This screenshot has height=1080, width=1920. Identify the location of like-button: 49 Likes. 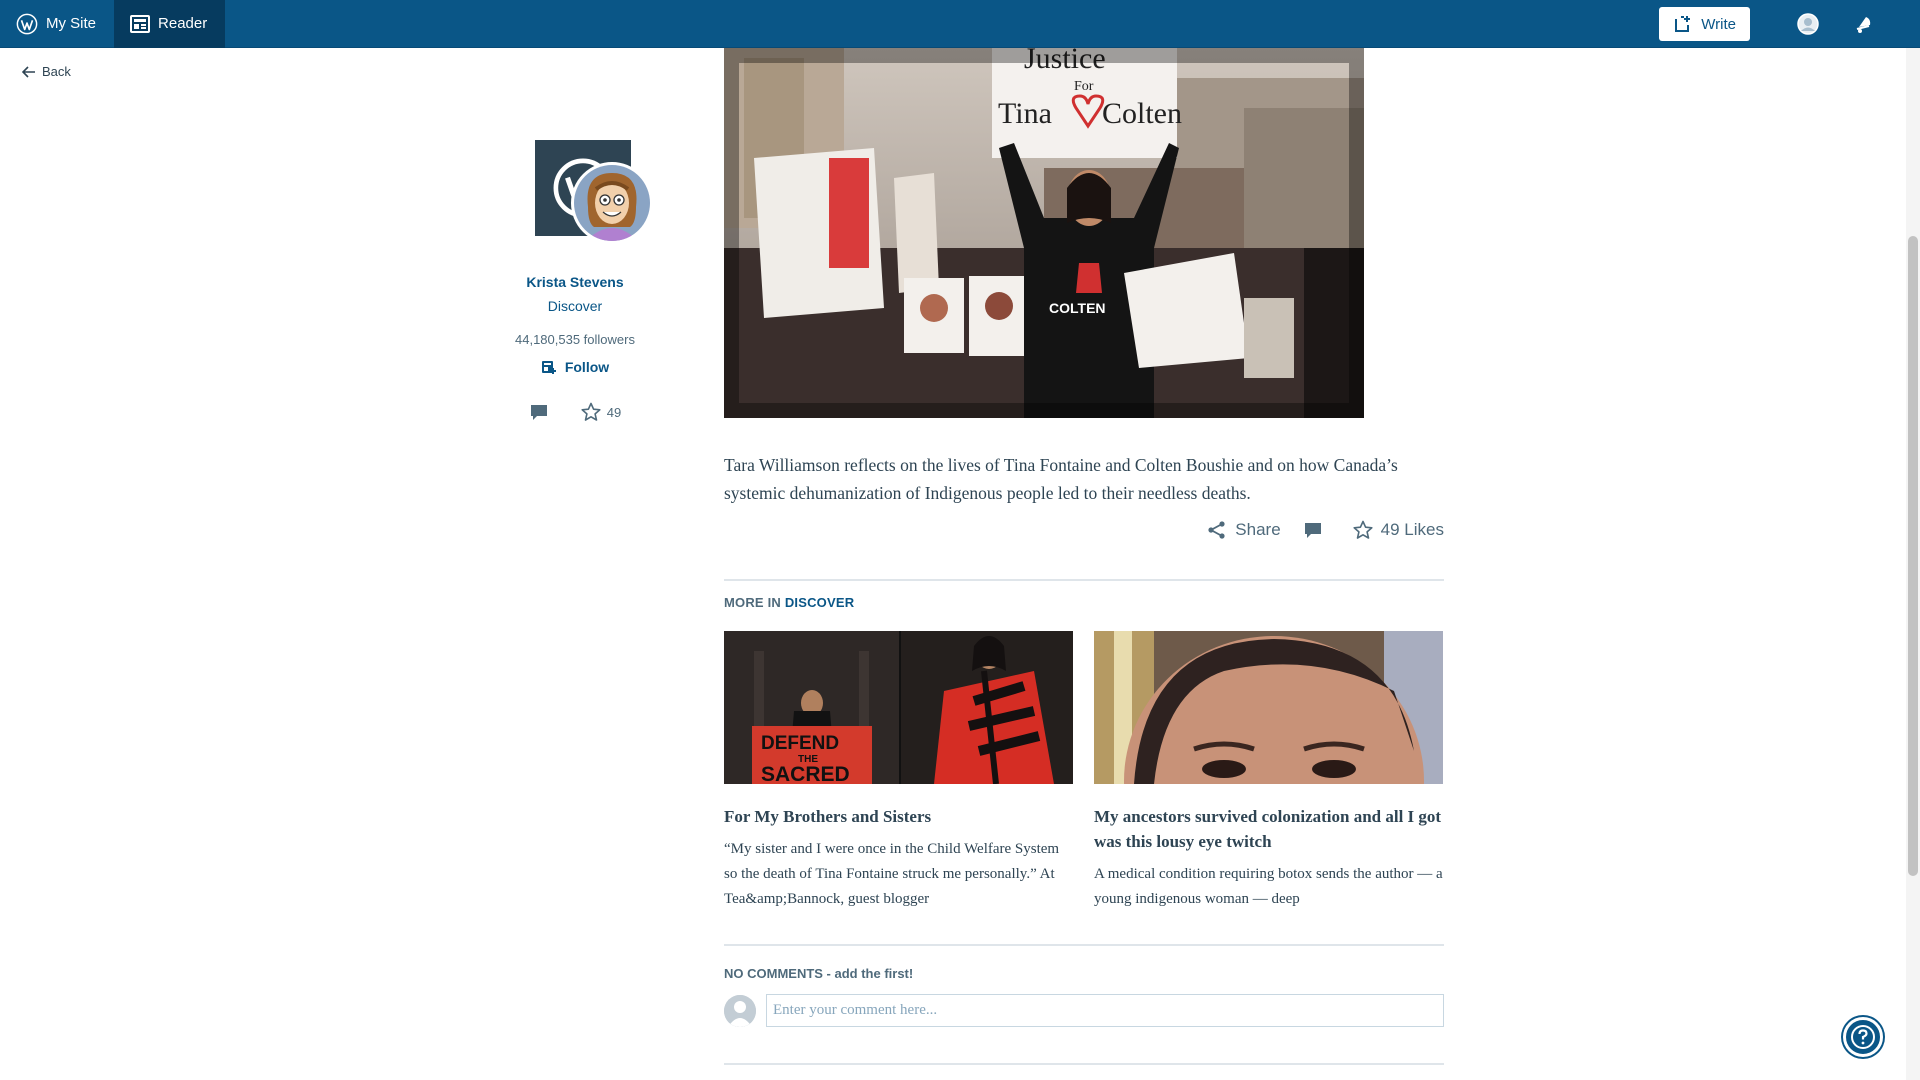
(1398, 530).